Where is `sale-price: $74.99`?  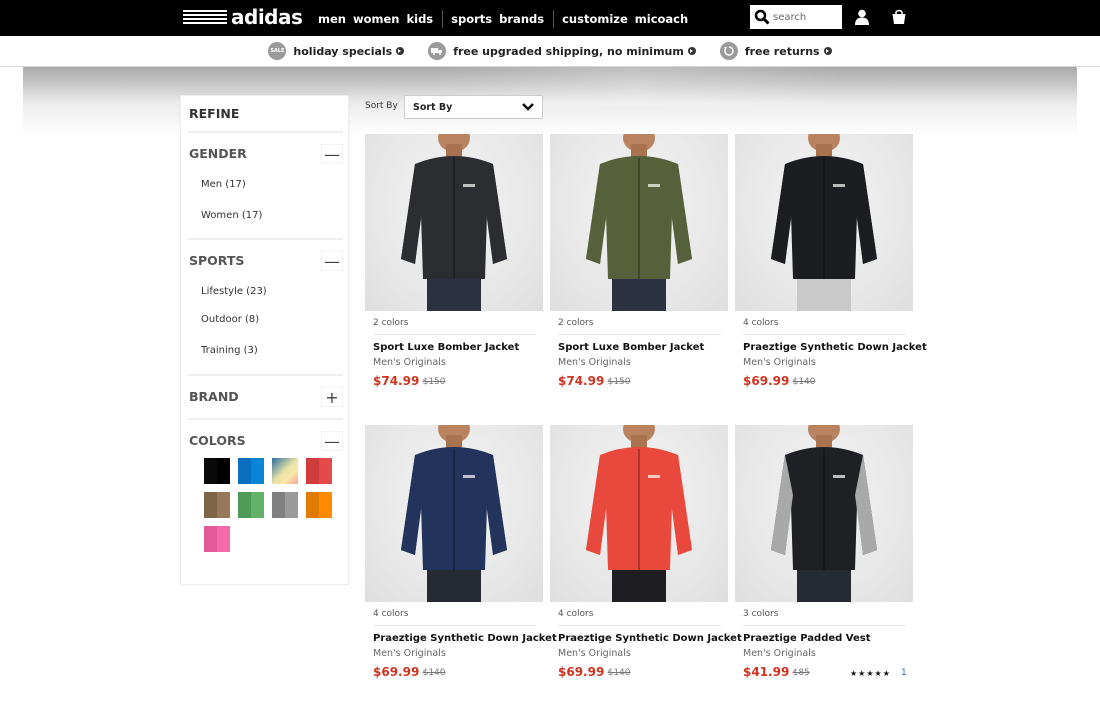 sale-price: $74.99 is located at coordinates (396, 381).